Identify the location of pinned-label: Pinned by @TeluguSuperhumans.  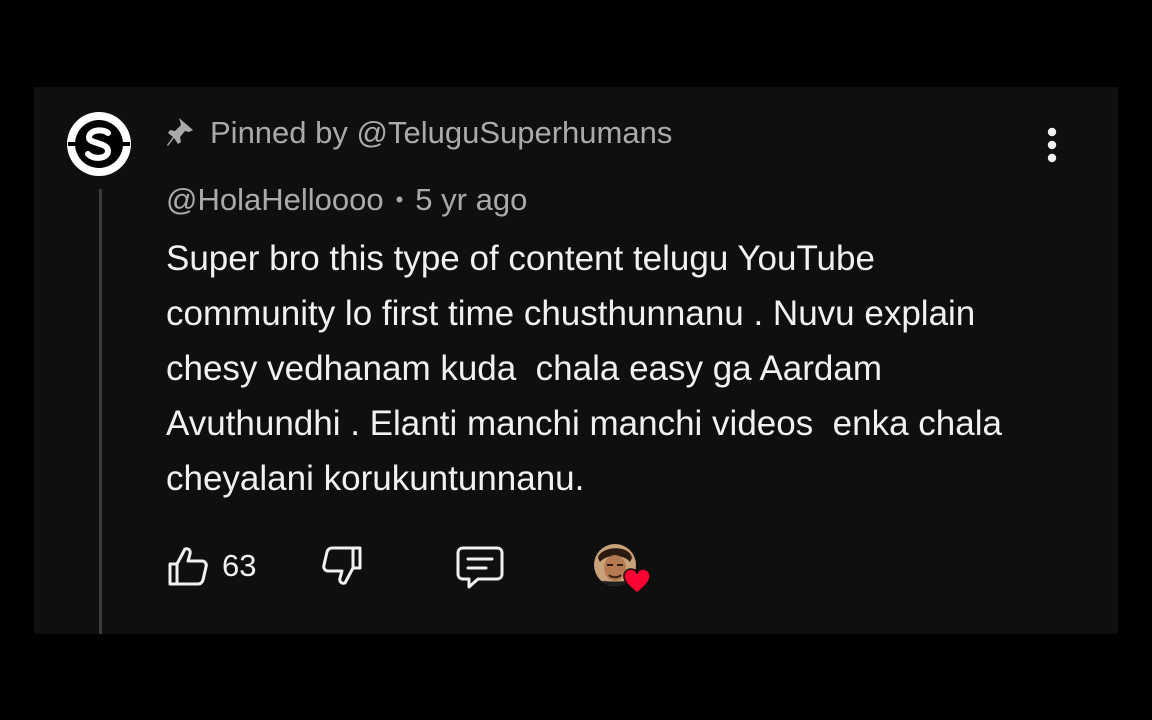
(441, 132).